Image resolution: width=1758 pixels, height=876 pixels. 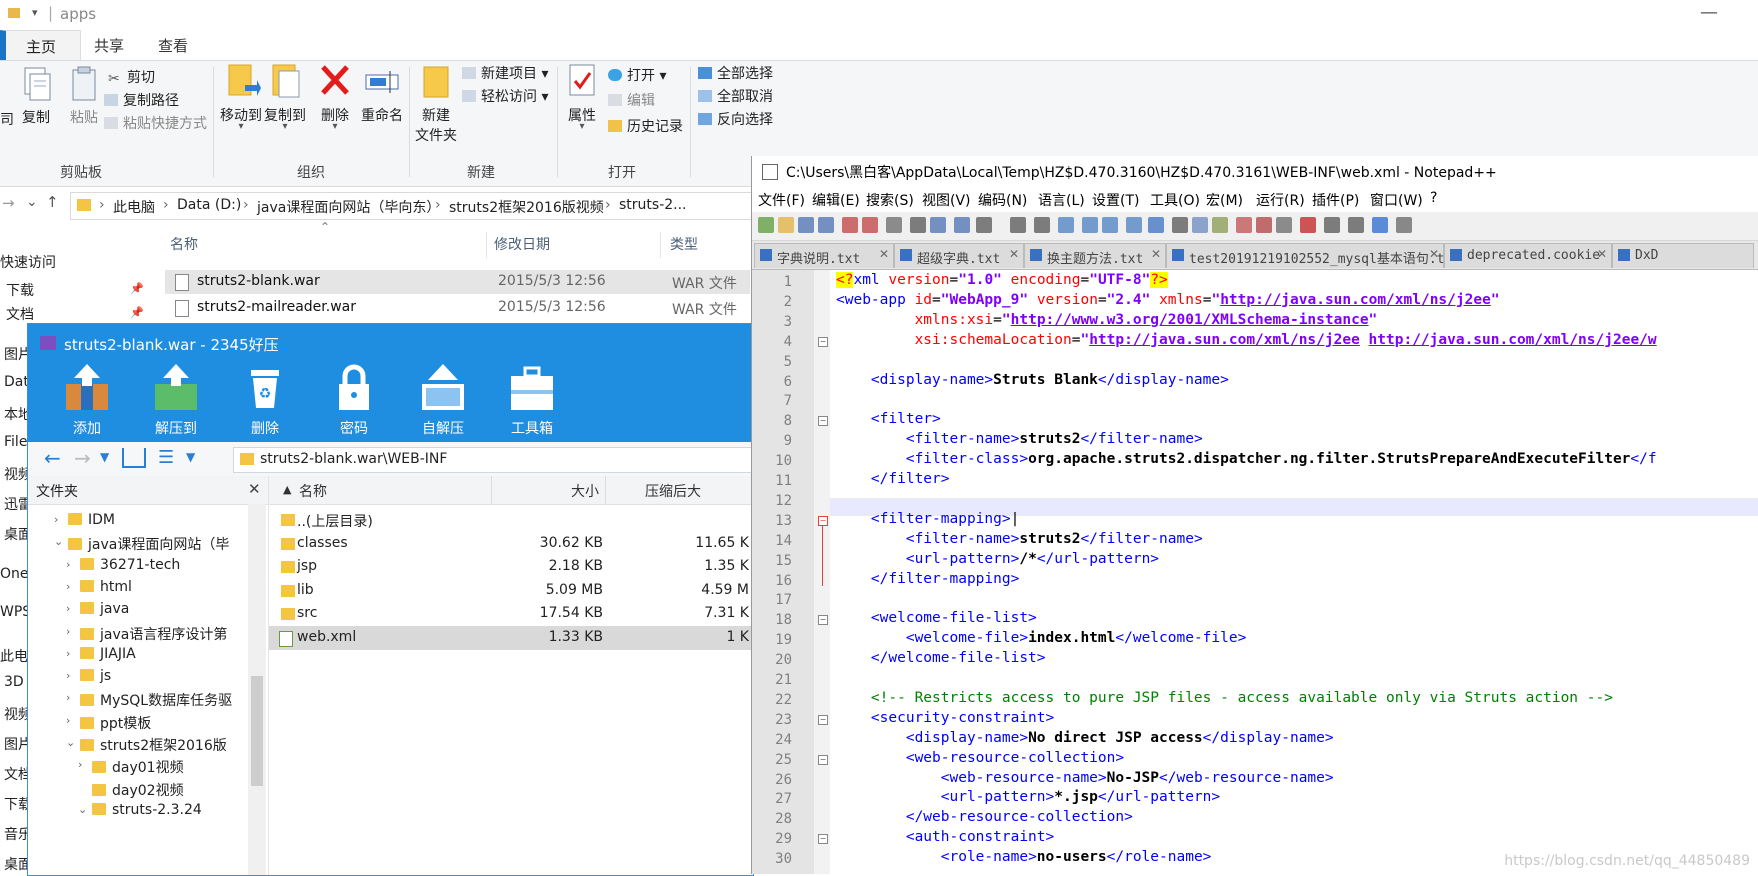 I want to click on file-tab: deprecated.cookie ✕, so click(x=1528, y=255).